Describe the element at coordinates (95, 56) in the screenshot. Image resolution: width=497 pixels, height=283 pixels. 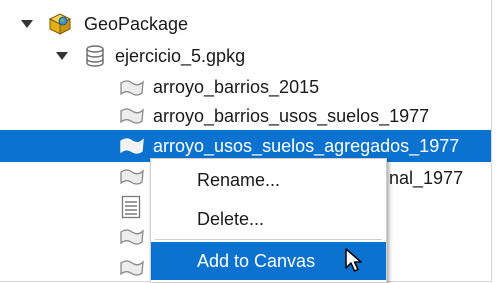
I see `database-icon` at that location.